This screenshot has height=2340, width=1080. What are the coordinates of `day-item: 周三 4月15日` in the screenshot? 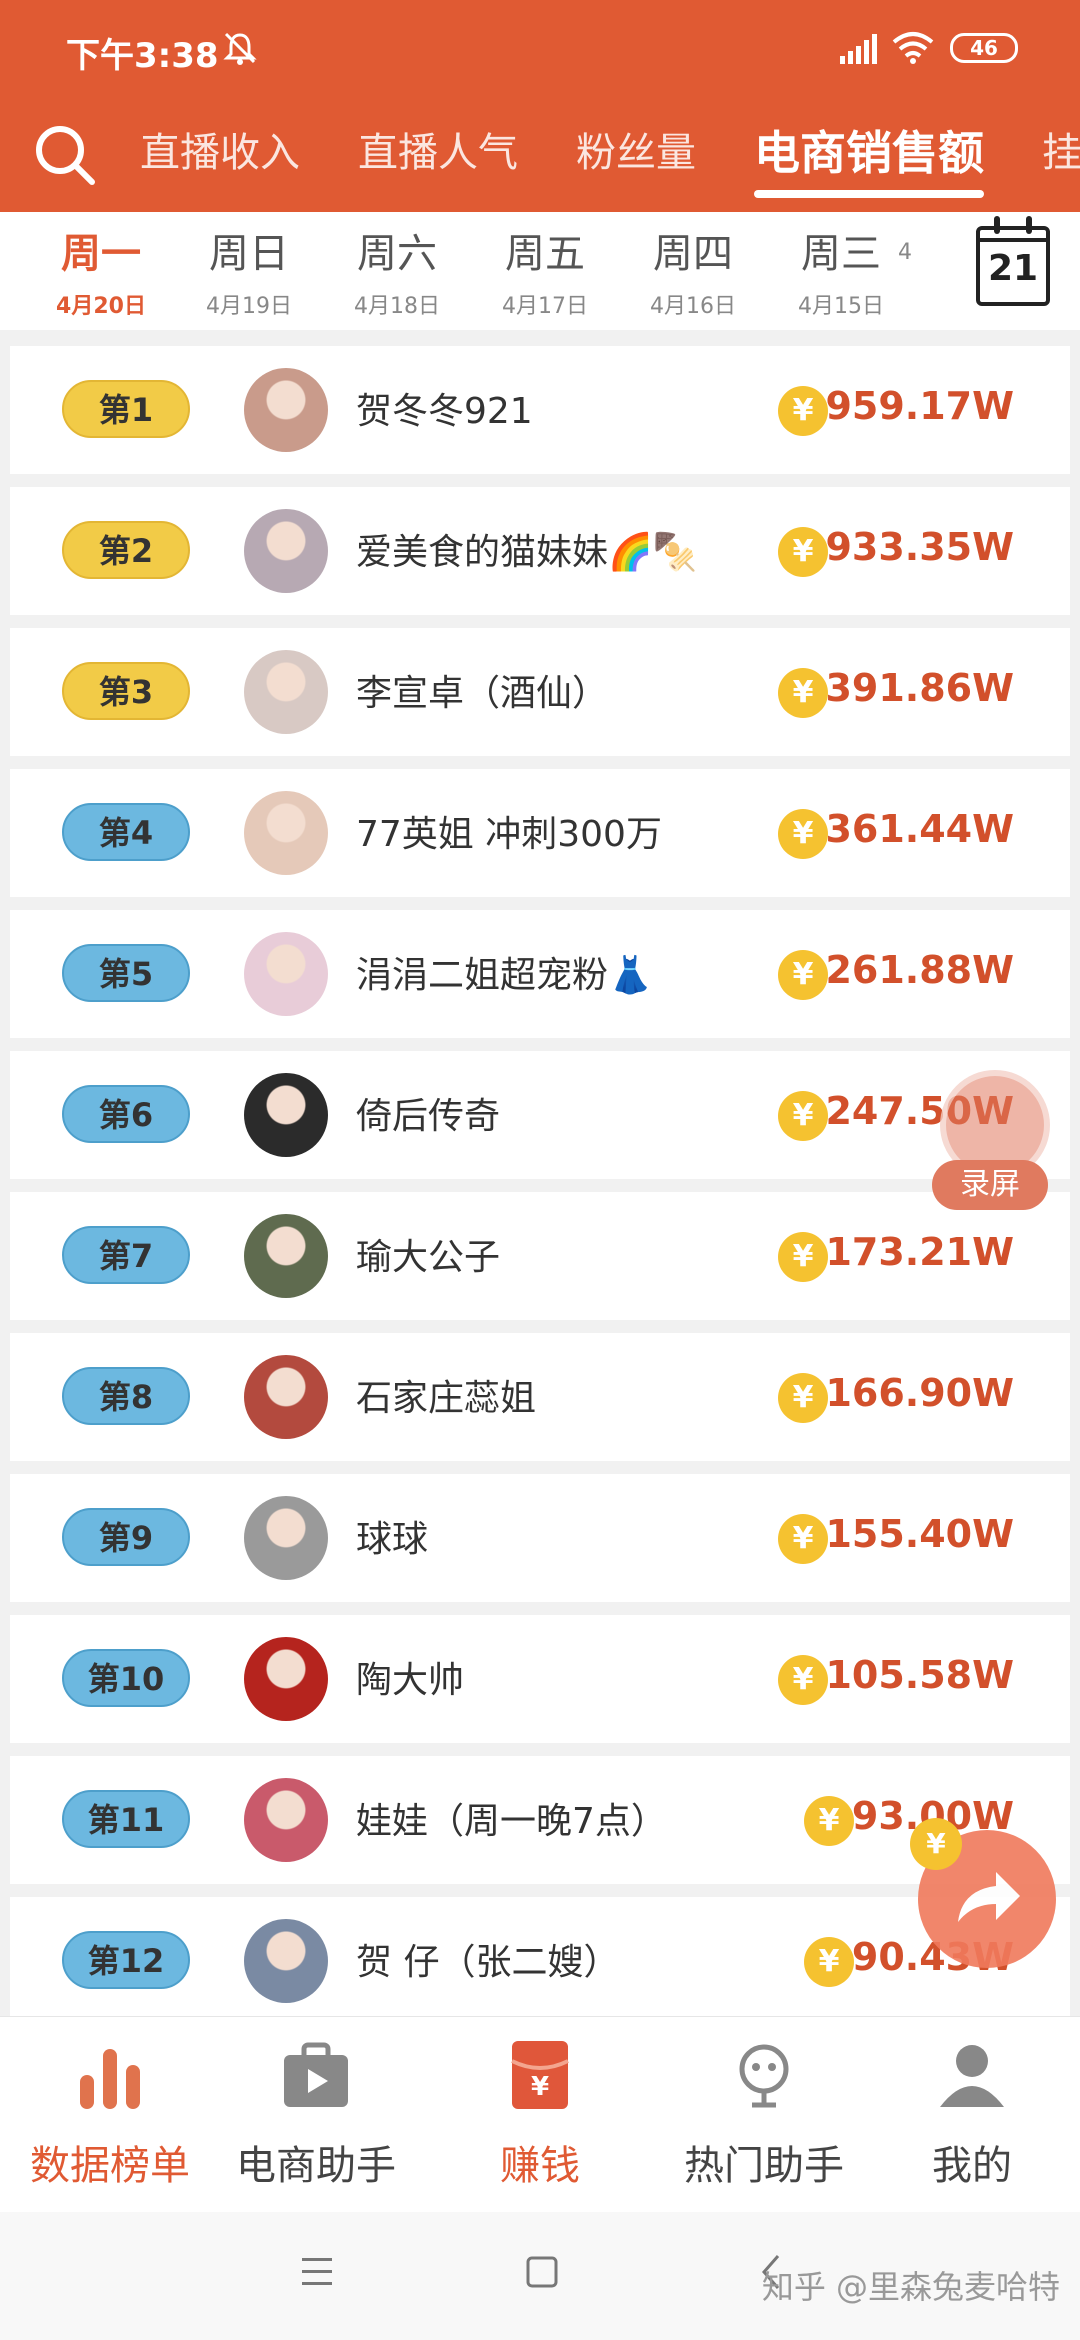 It's located at (841, 275).